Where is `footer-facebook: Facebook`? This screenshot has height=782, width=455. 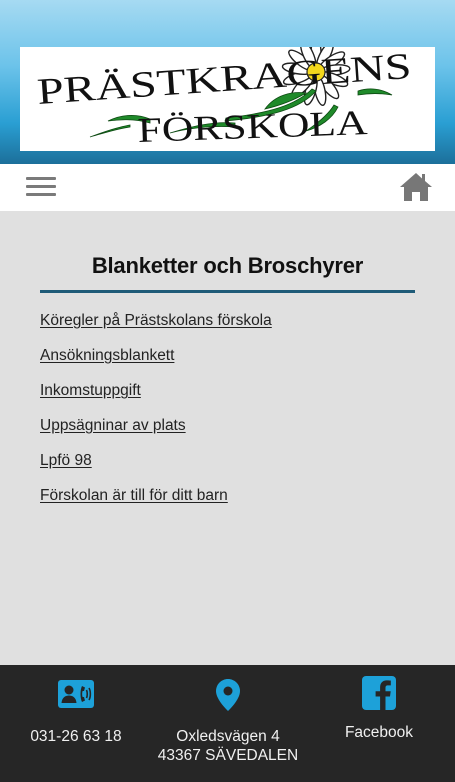 footer-facebook: Facebook is located at coordinates (379, 723).